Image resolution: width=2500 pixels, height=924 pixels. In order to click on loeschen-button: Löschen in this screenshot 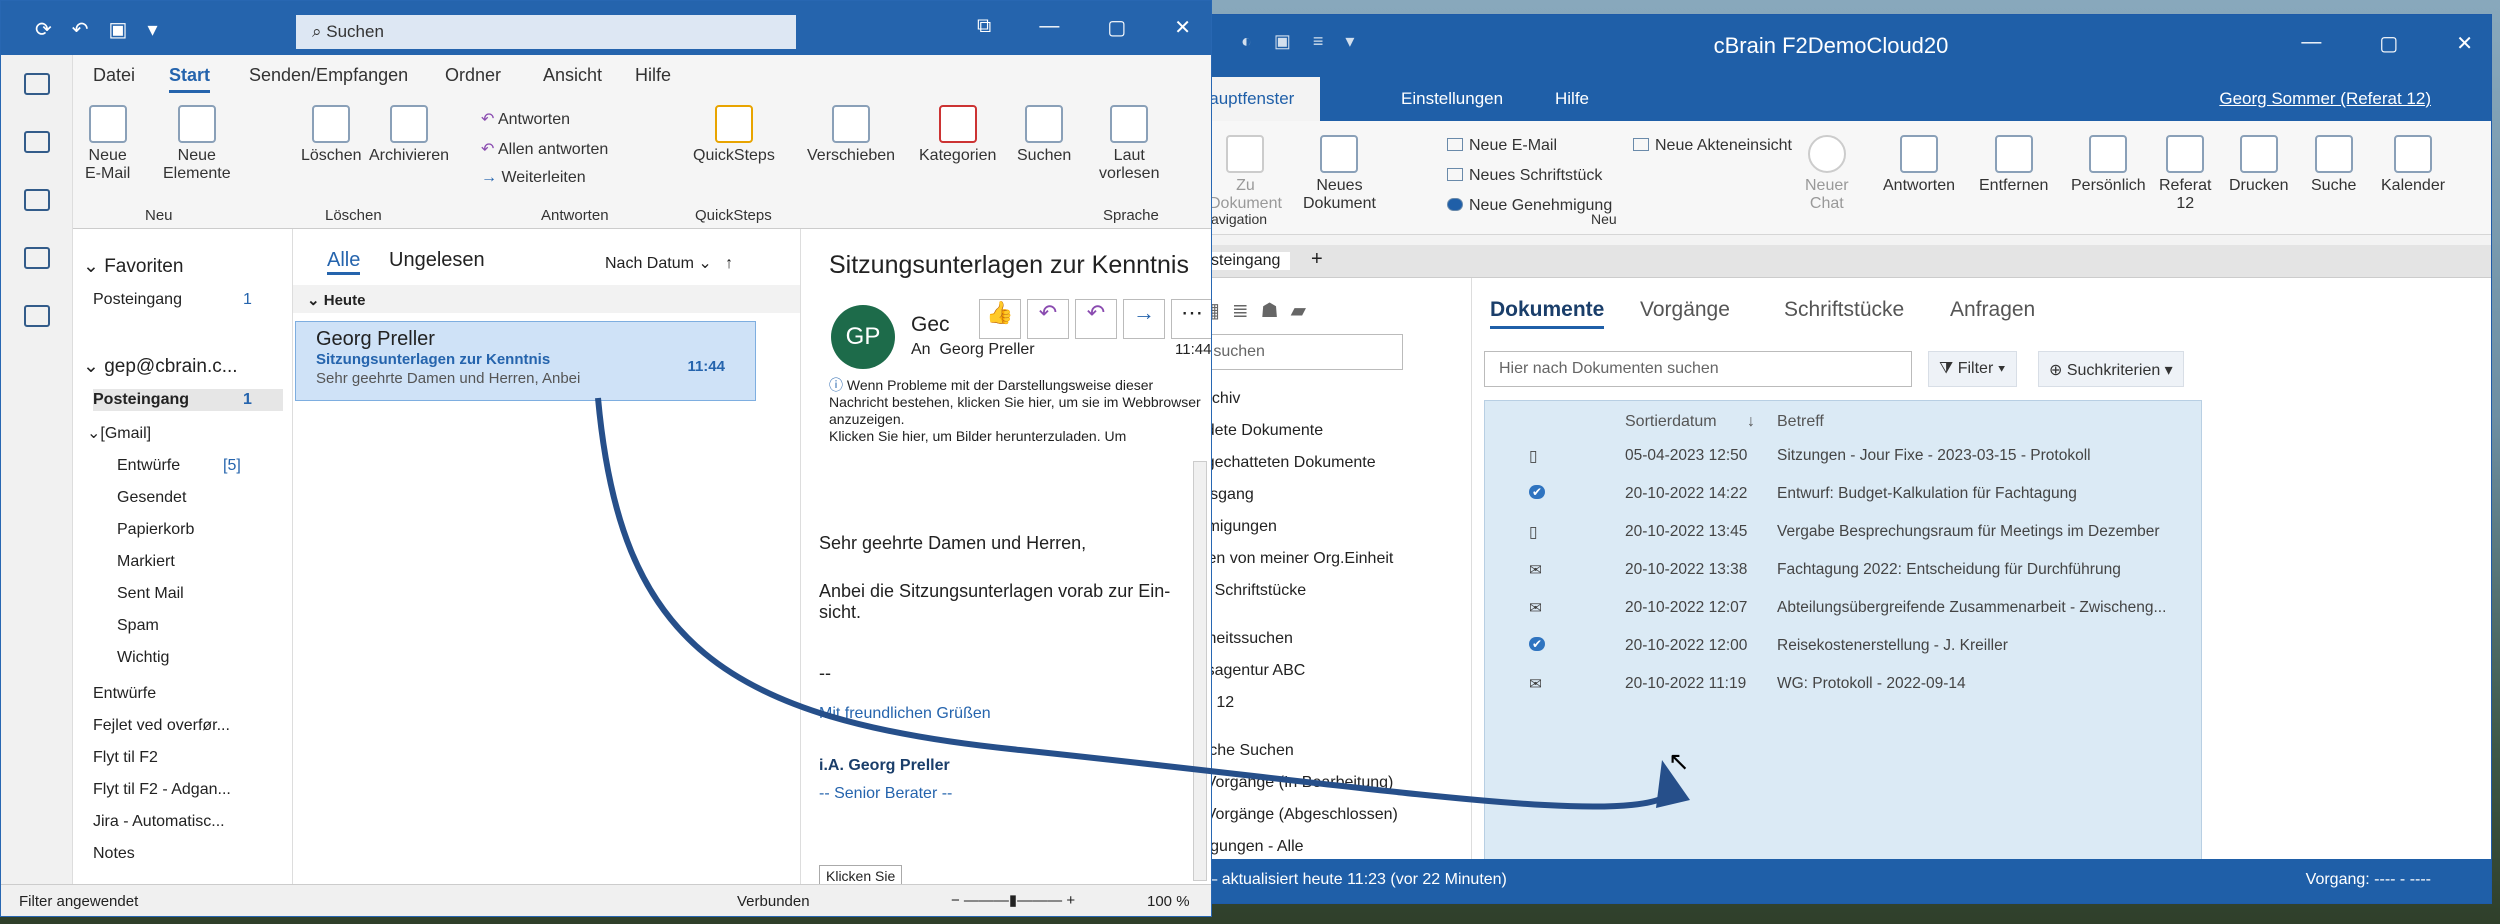, I will do `click(331, 135)`.